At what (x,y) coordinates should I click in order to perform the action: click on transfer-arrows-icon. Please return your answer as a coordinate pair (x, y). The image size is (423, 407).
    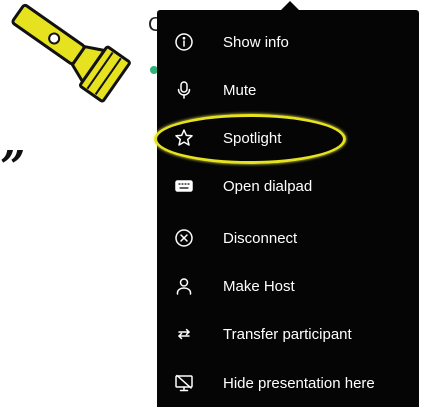
    Looking at the image, I should click on (184, 334).